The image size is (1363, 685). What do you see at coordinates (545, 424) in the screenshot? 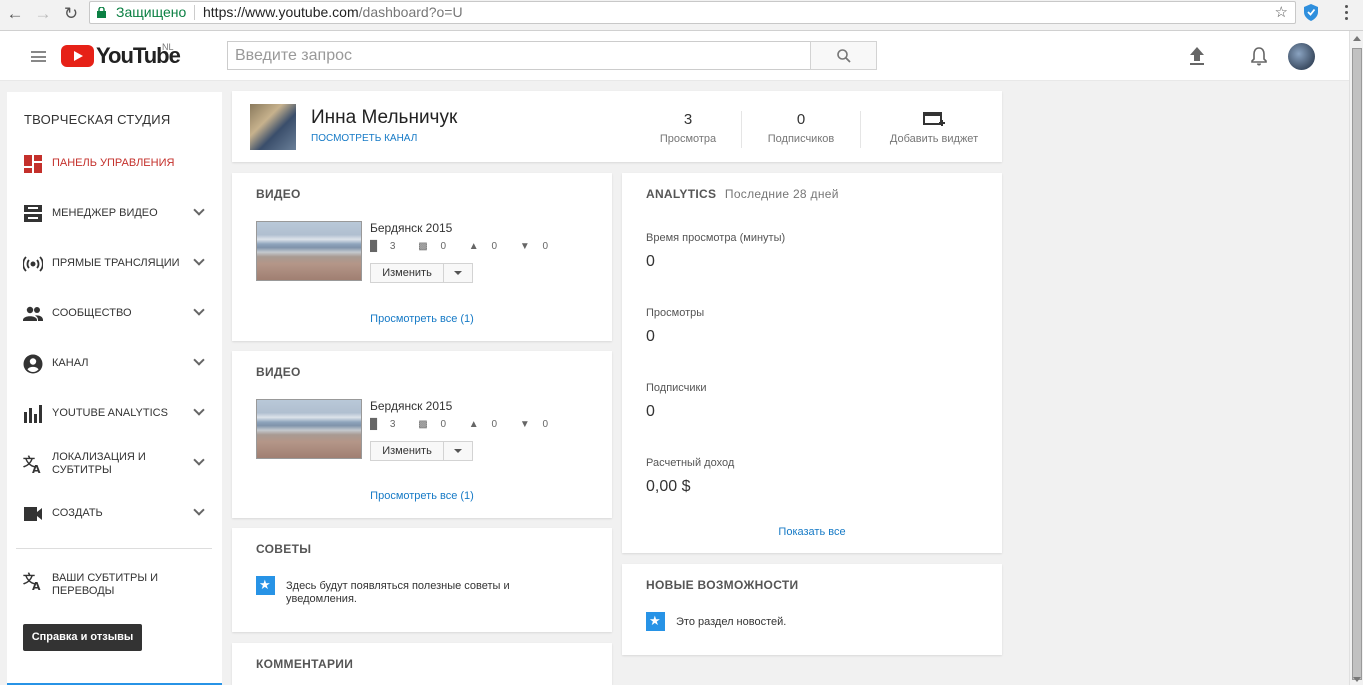
I see `dislikes-count: 0` at bounding box center [545, 424].